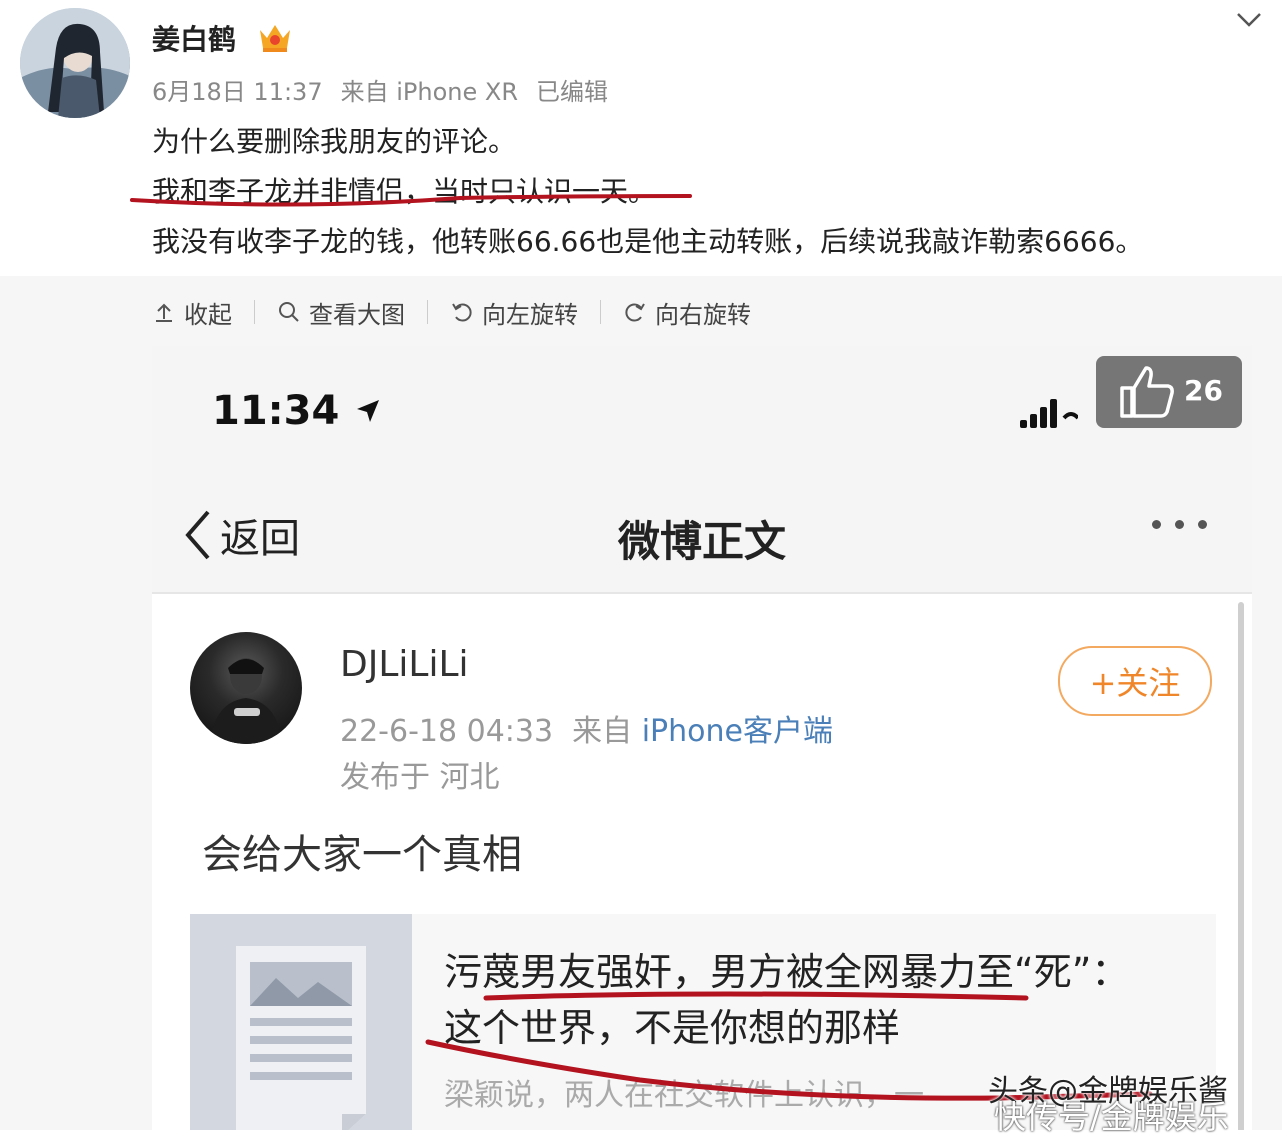 The width and height of the screenshot is (1282, 1138). I want to click on like-button: 26, so click(1169, 392).